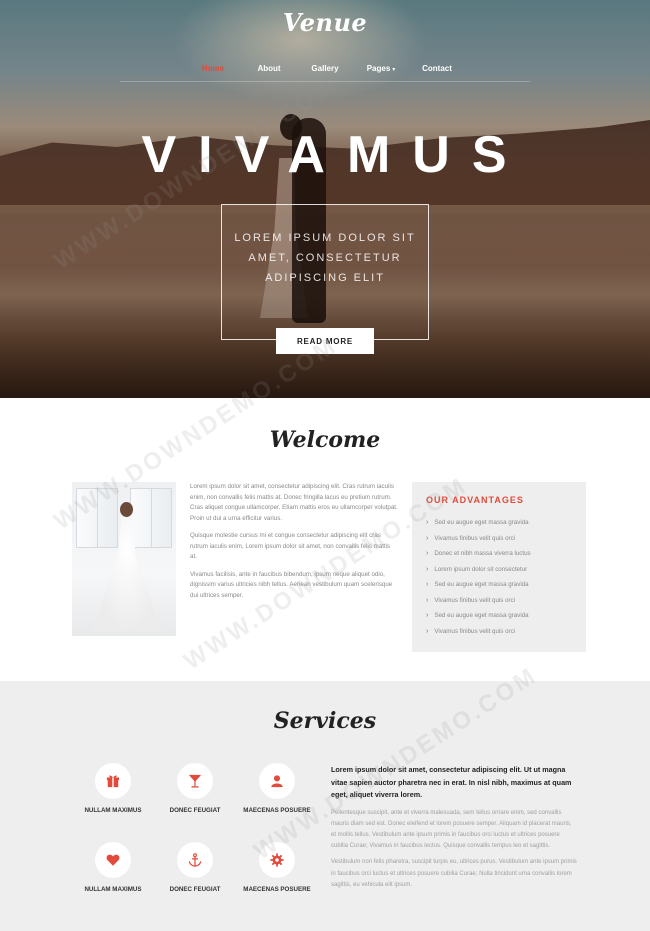 The width and height of the screenshot is (650, 931). I want to click on cocktail-icon, so click(195, 781).